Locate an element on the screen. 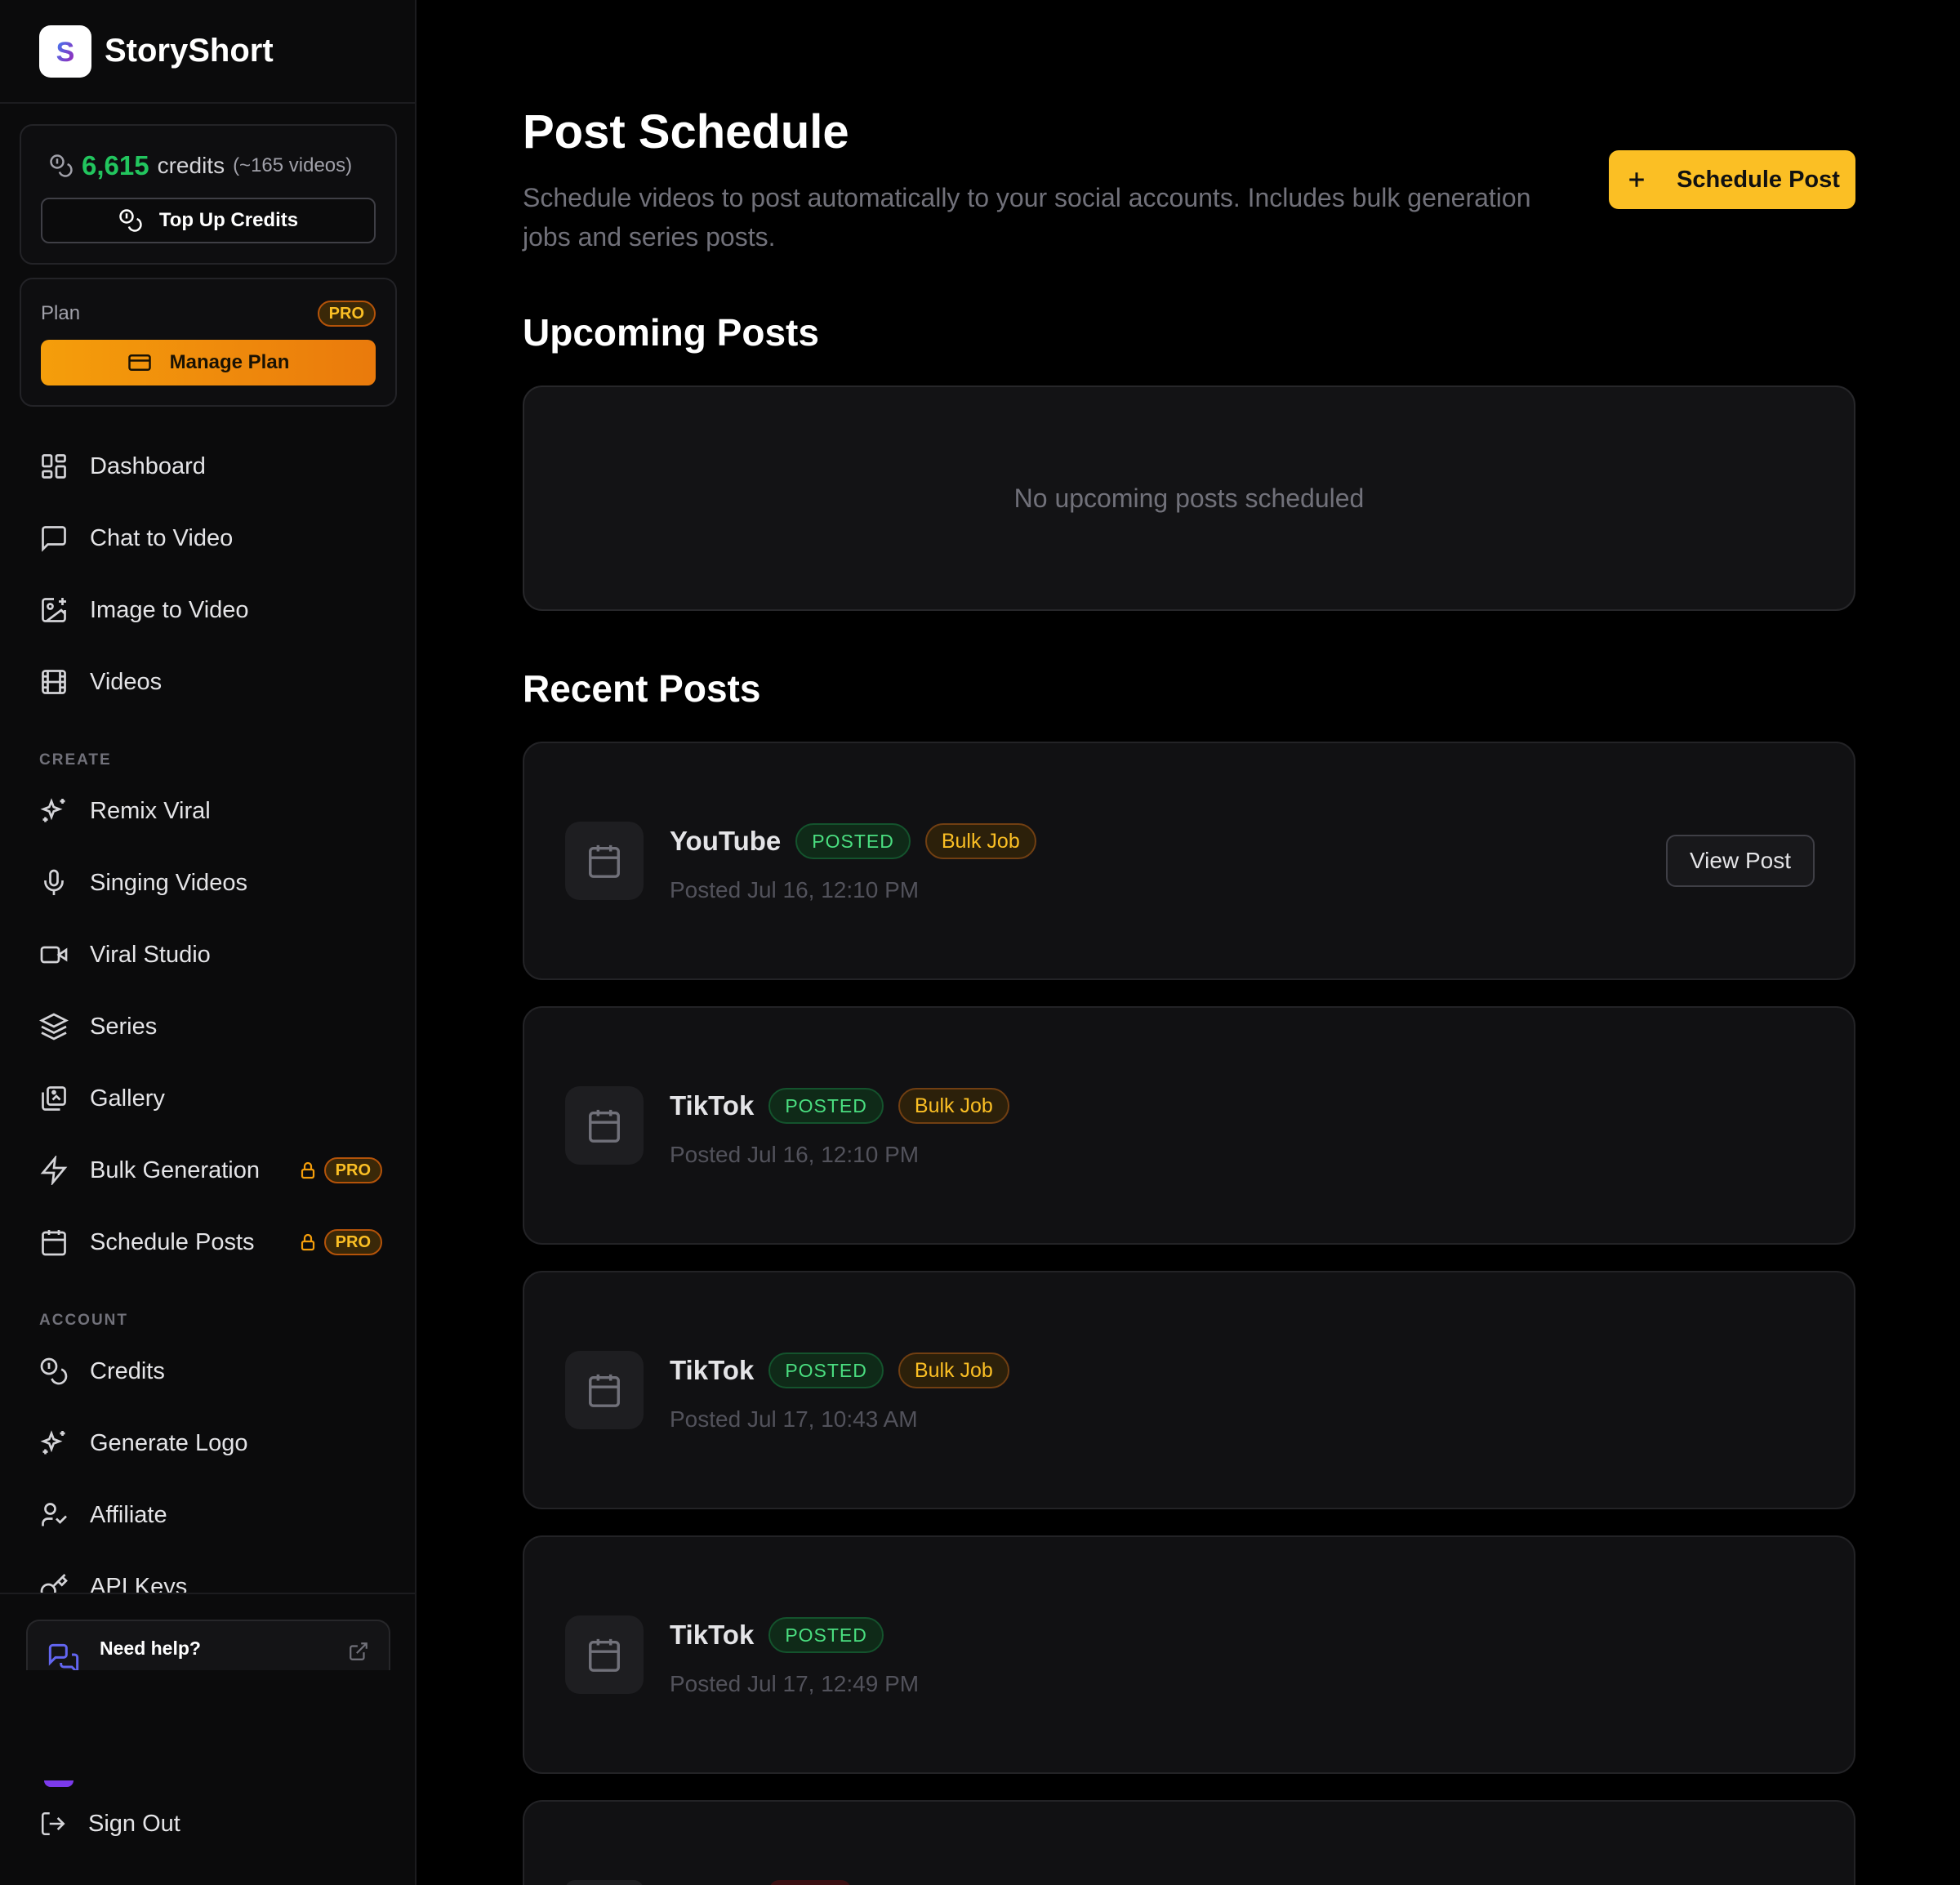 This screenshot has width=1960, height=1885. nav-item-generate-logo: Generate Logo is located at coordinates (210, 1443).